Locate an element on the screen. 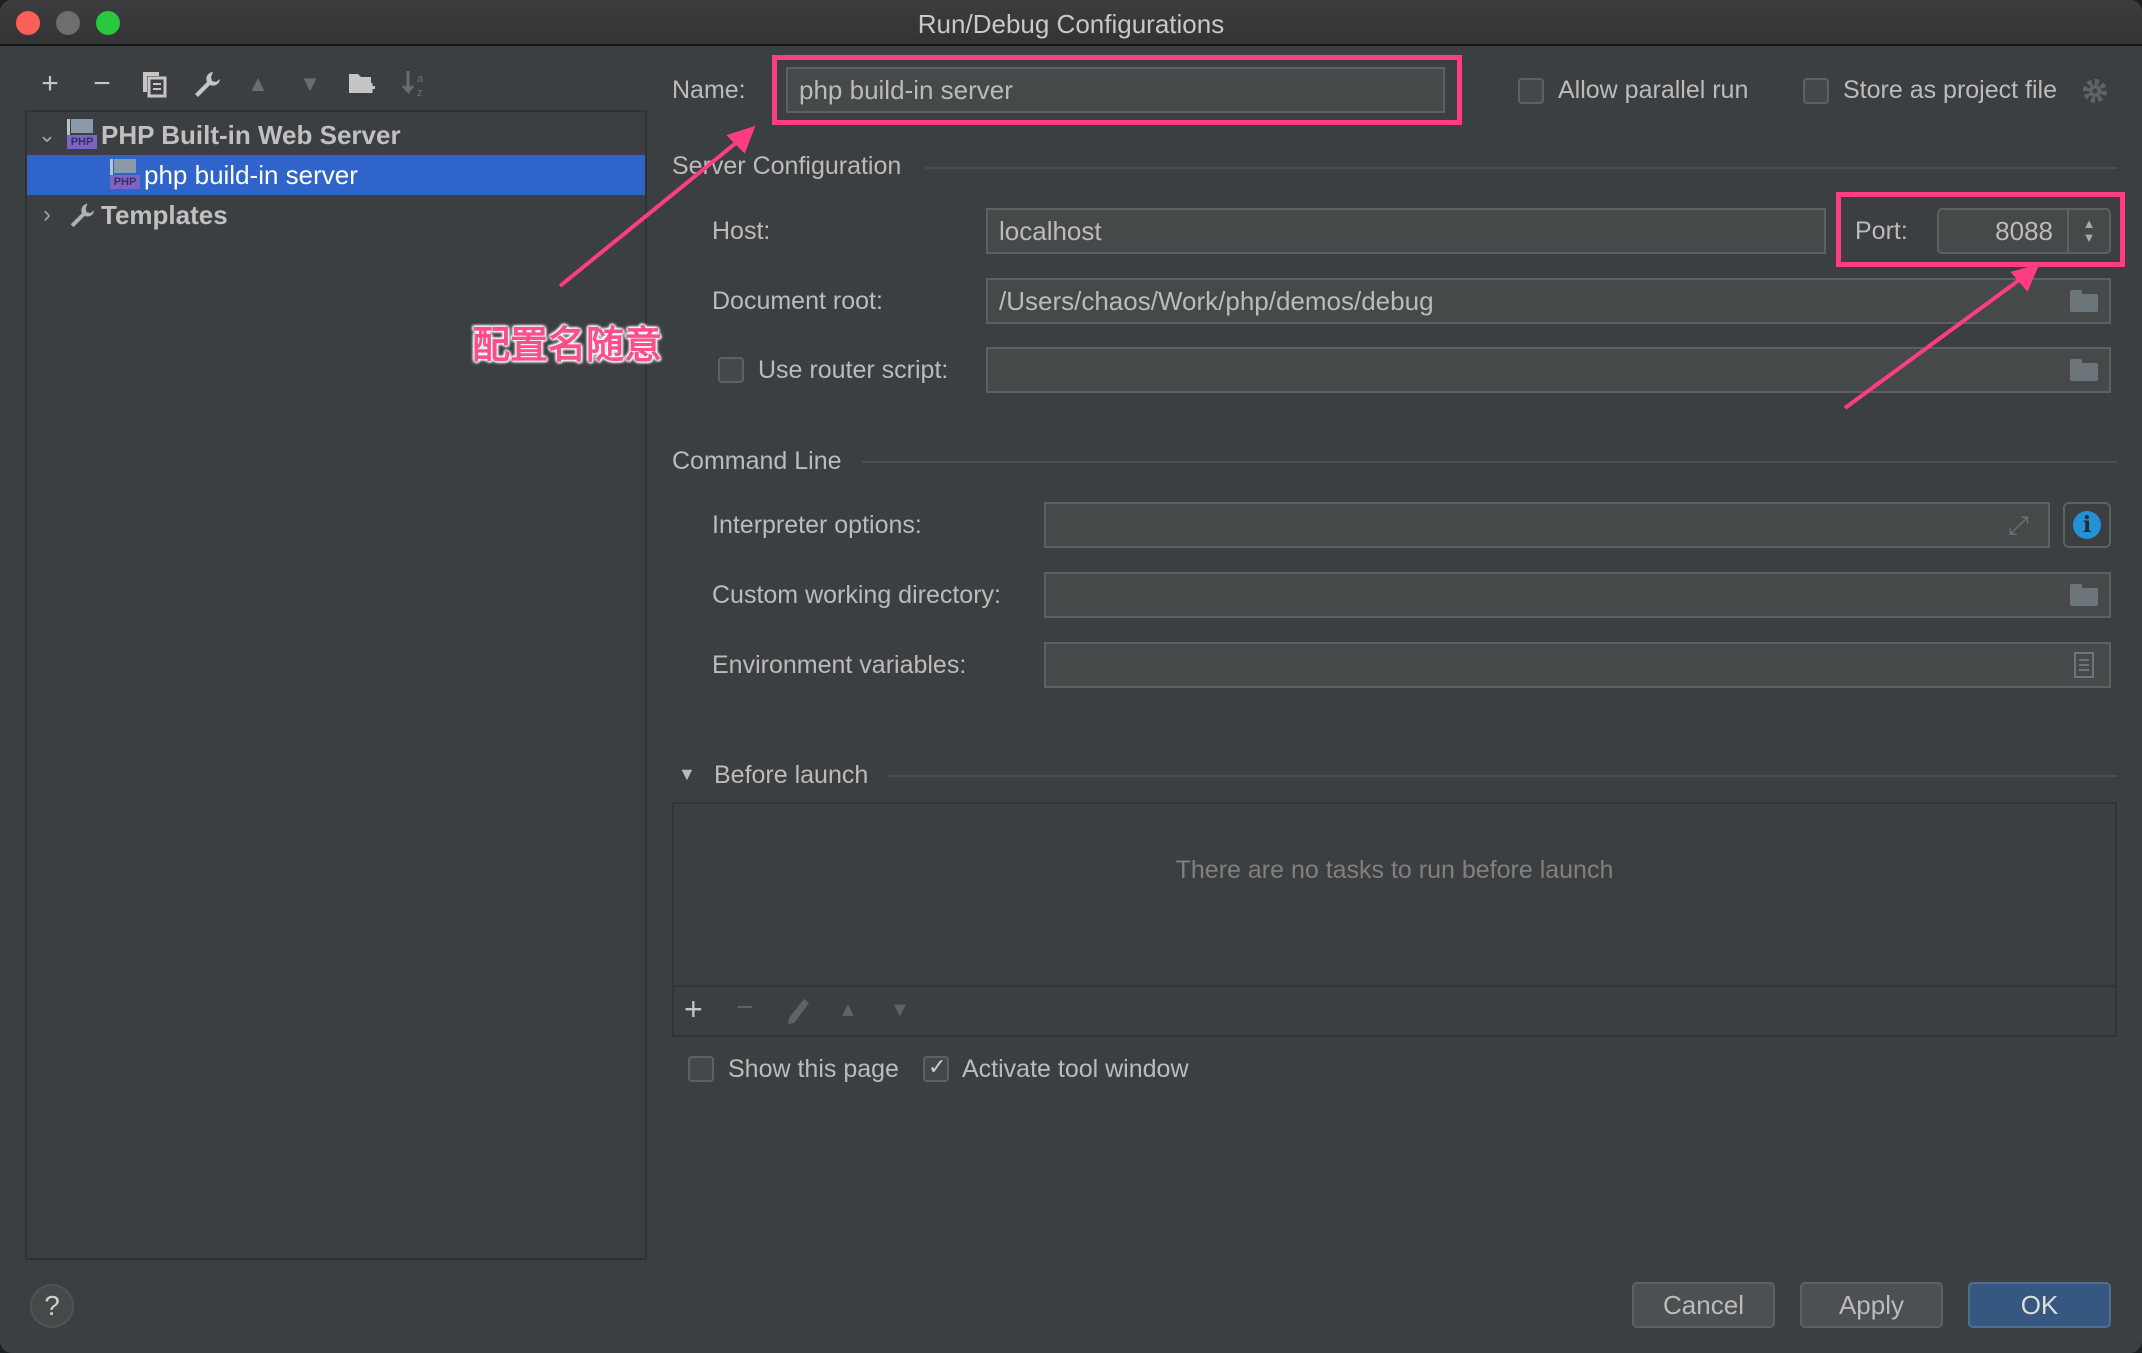 This screenshot has width=2142, height=1353. arrow-head is located at coordinates (2025, 277).